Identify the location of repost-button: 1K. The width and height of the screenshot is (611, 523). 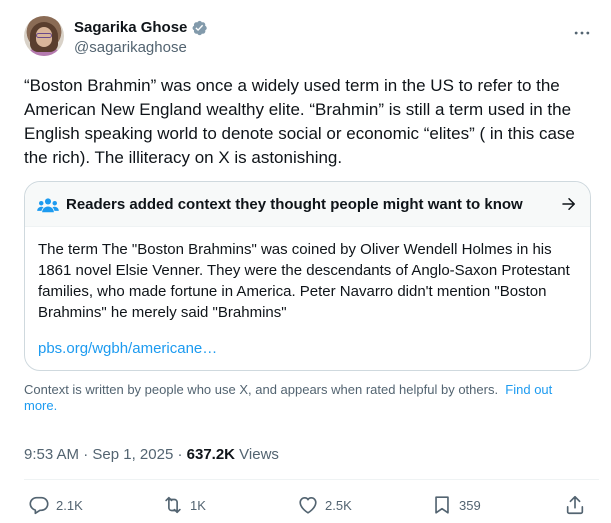
(184, 505).